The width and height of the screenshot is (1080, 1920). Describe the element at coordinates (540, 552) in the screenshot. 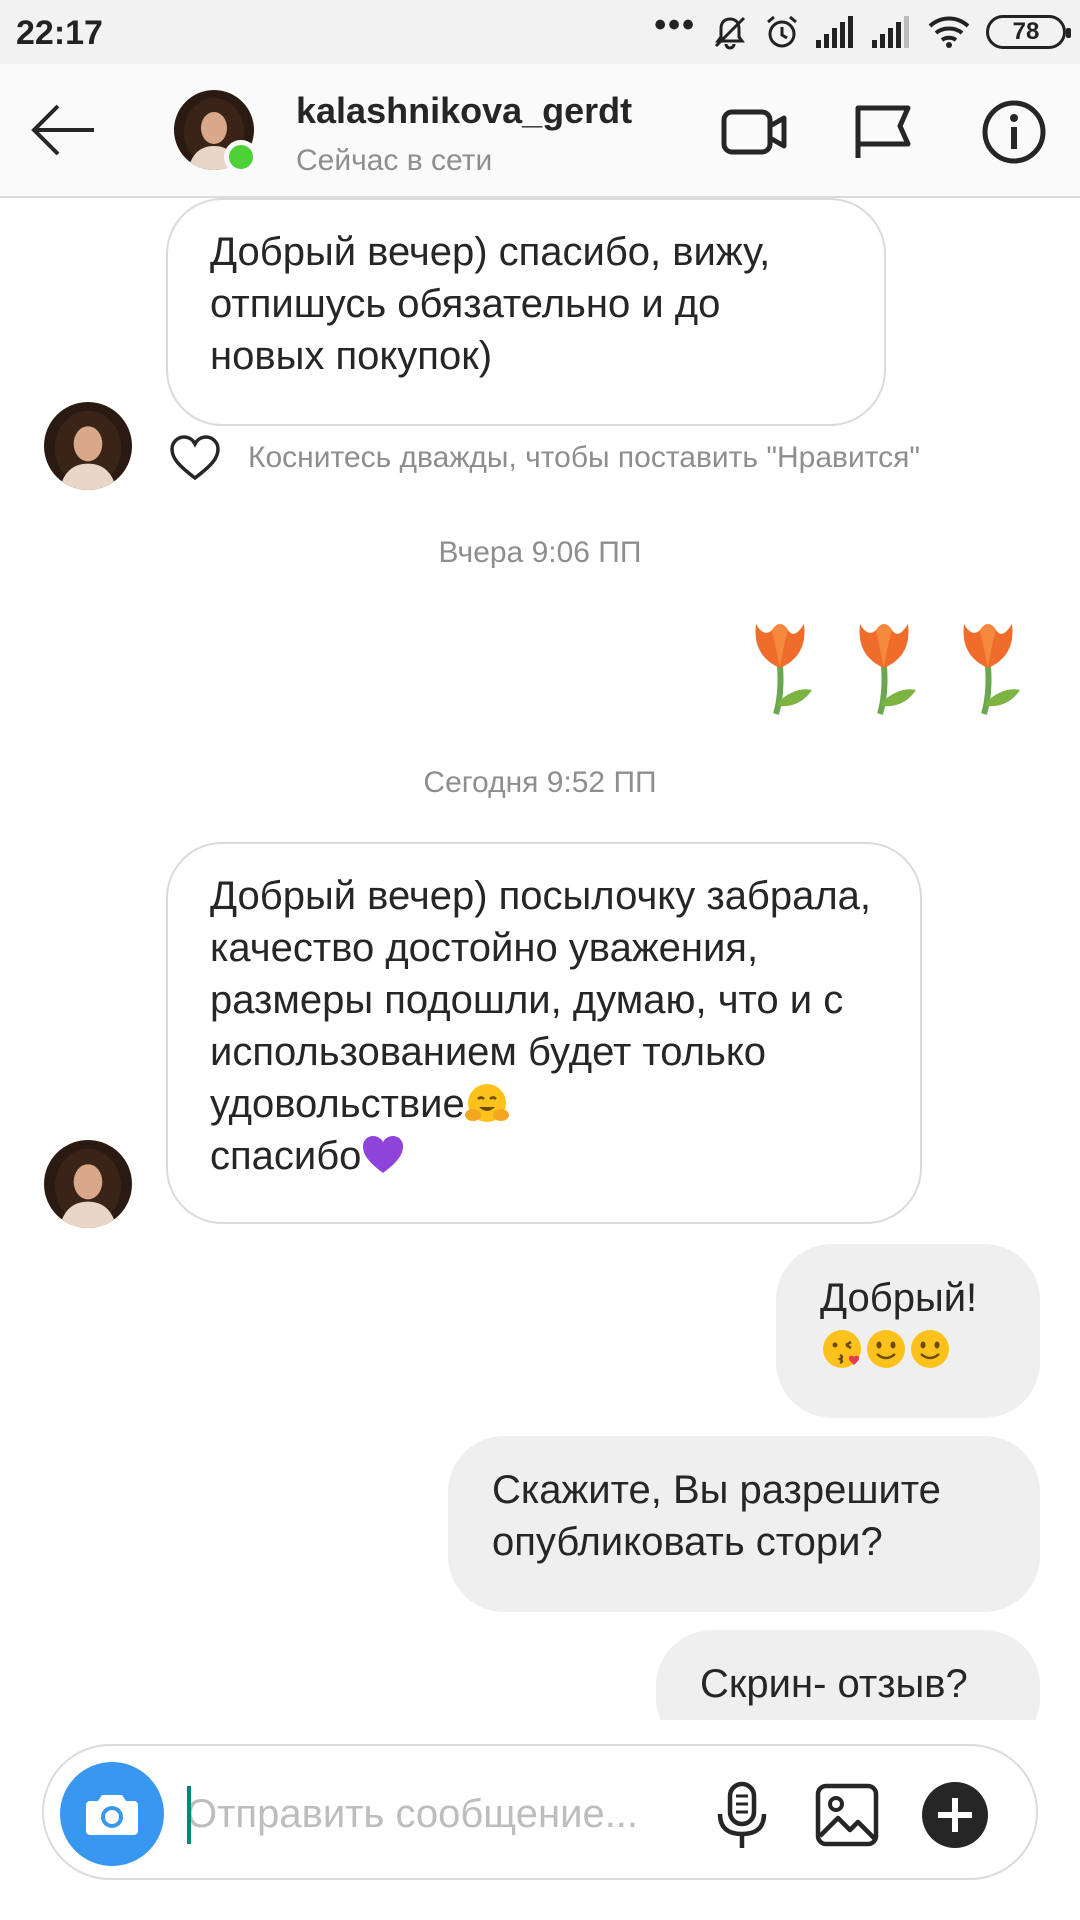

I see `timestamp: Вчера 9:06 ПП` at that location.